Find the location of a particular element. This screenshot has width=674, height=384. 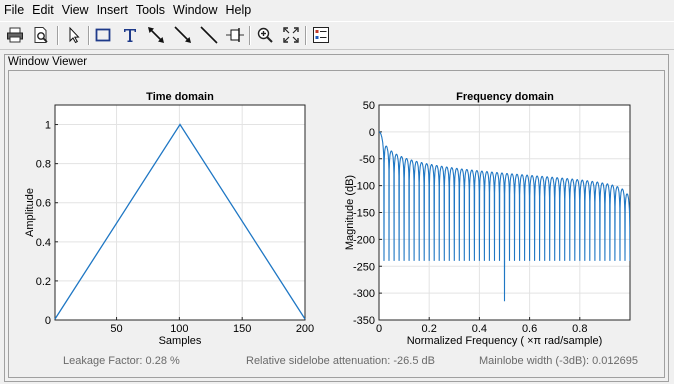

y-tick-label: 1 is located at coordinates (48, 126).